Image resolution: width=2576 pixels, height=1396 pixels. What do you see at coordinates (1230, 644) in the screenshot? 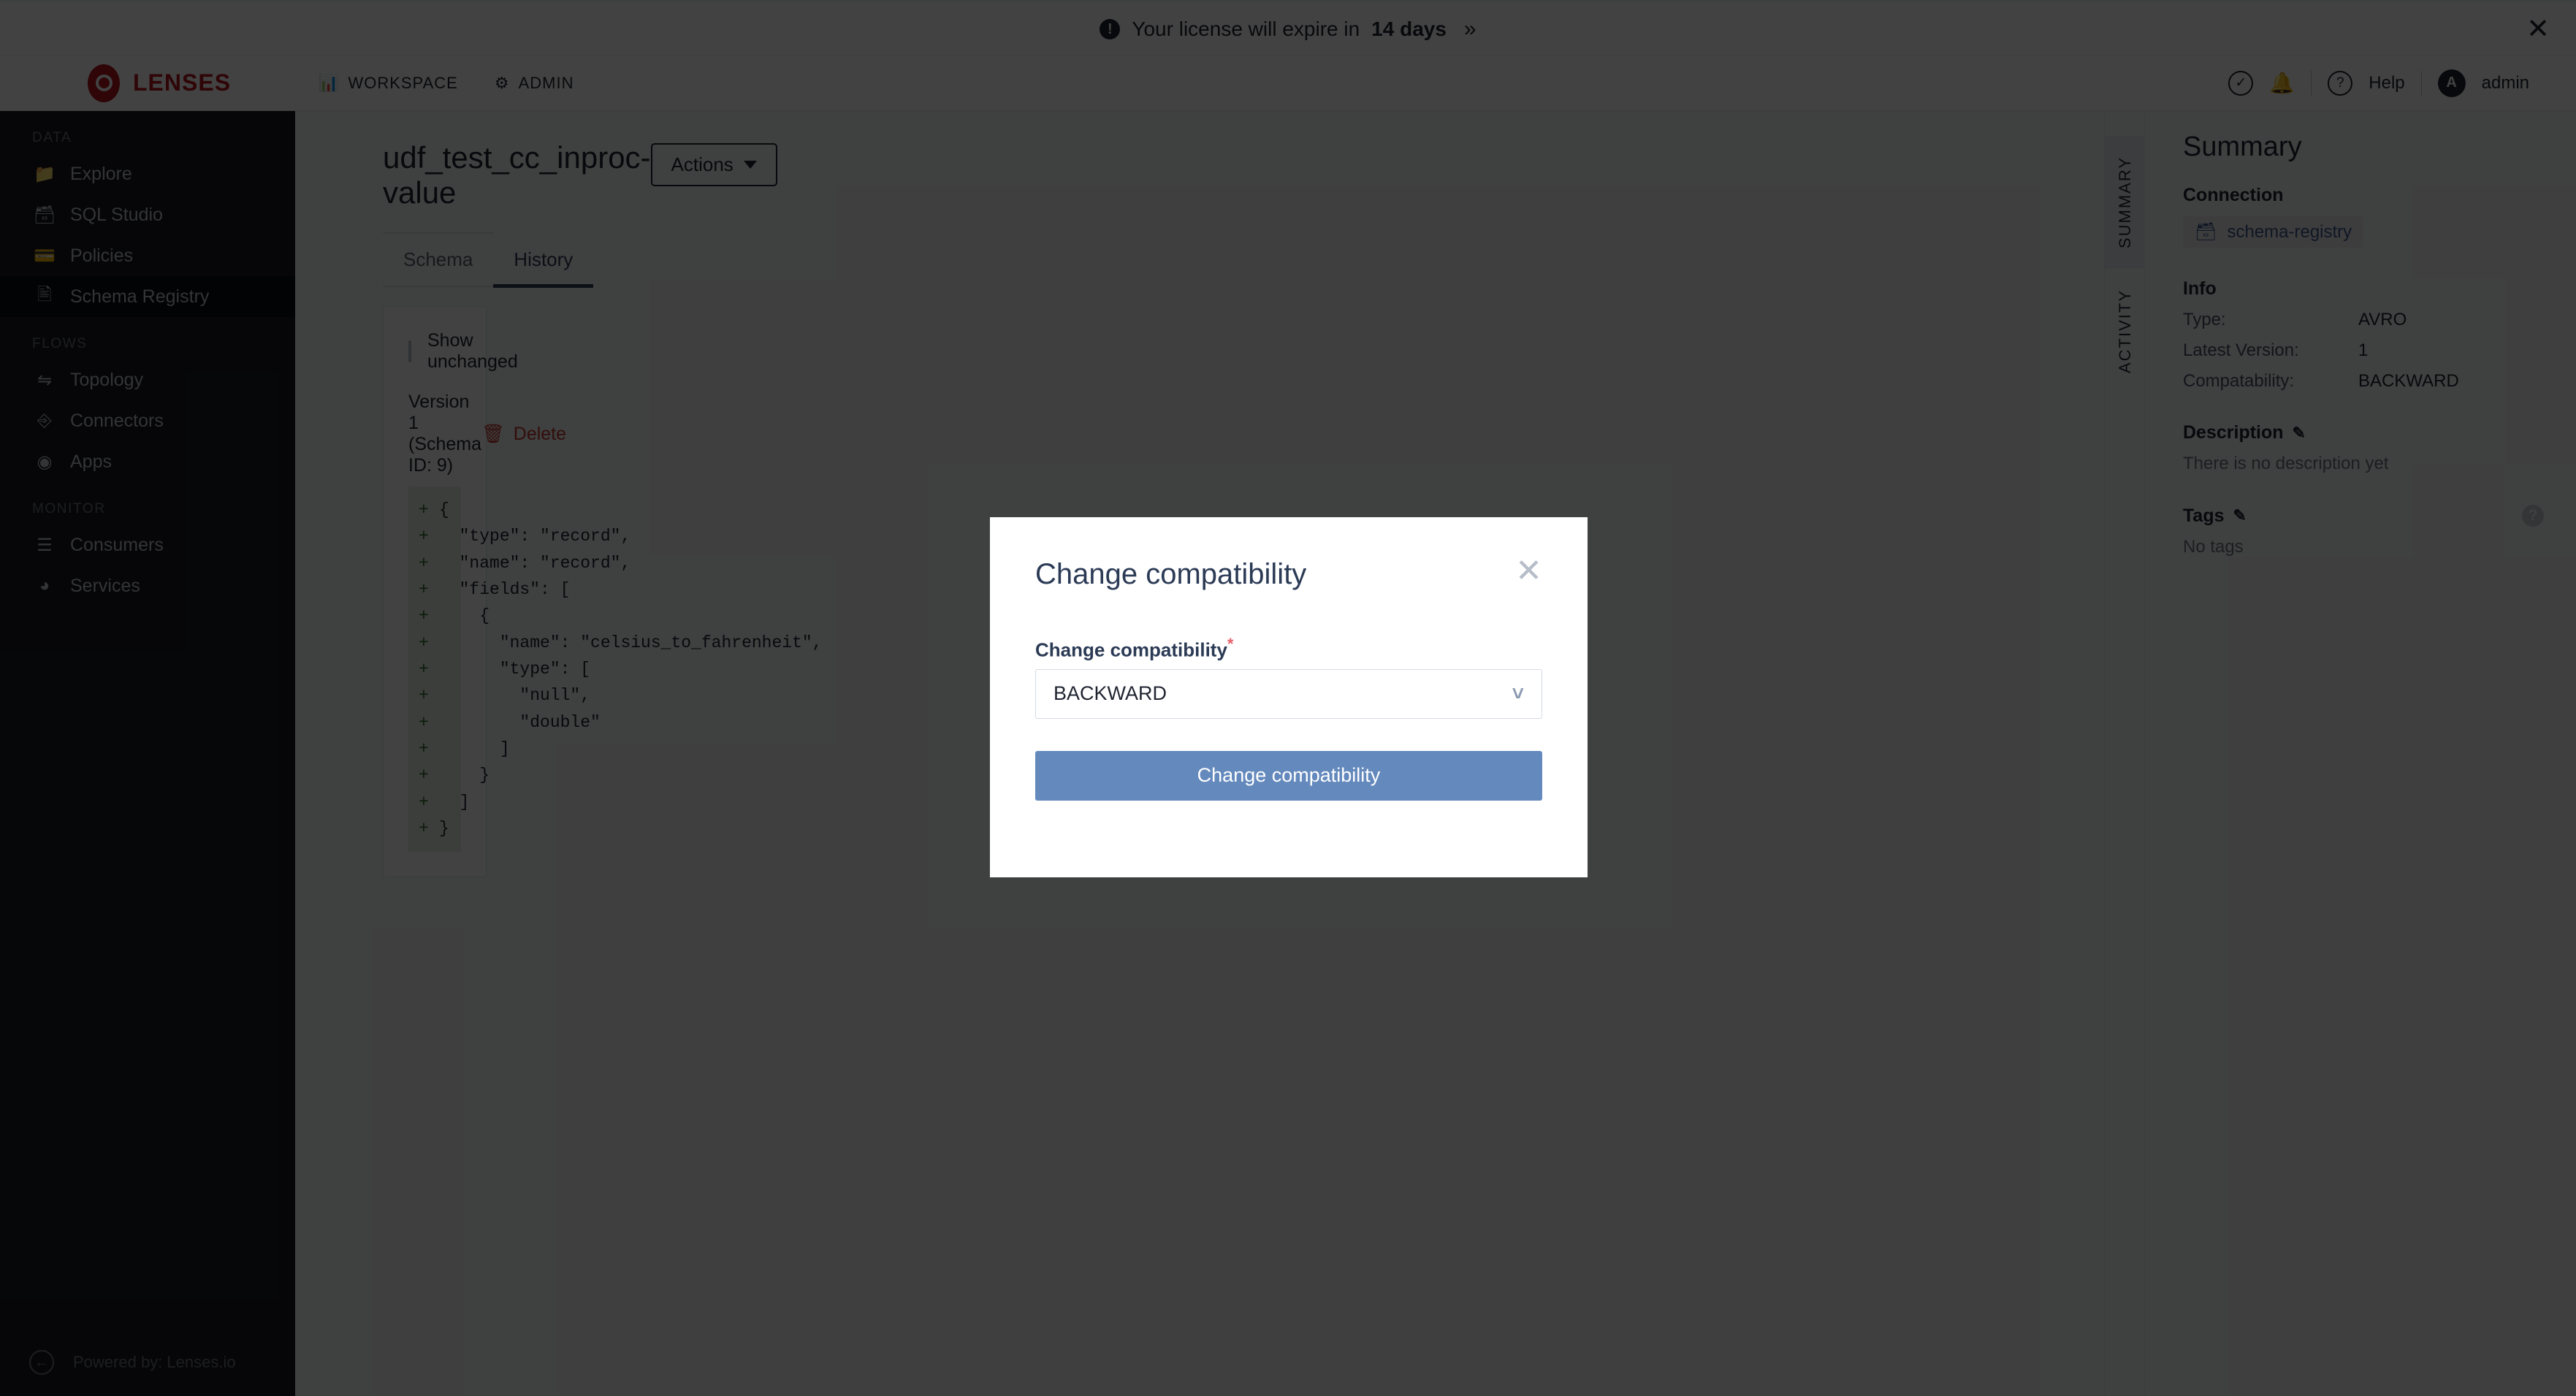
I see `required-marker: *` at bounding box center [1230, 644].